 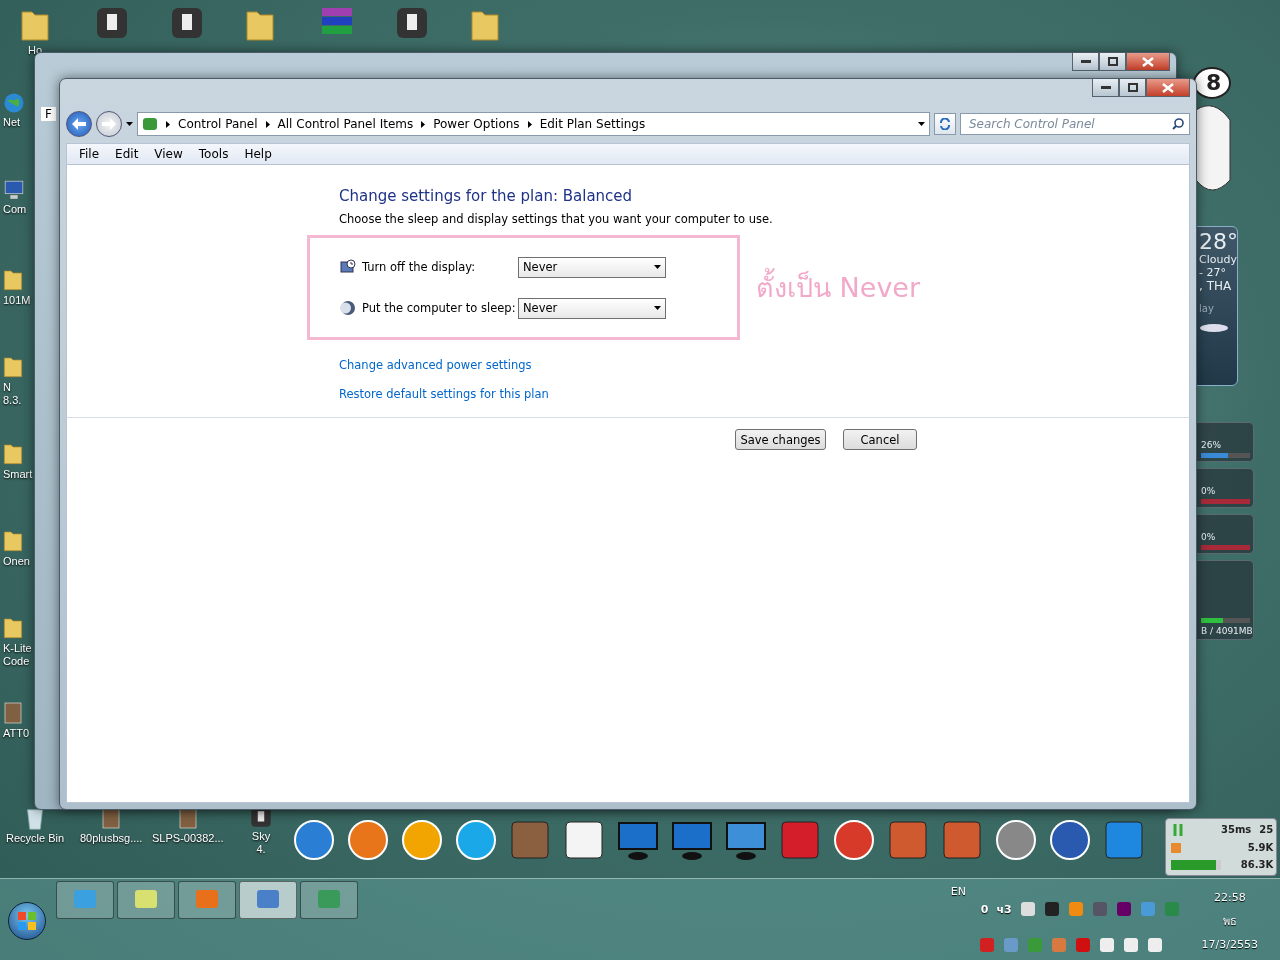 I want to click on icon-label: K-Lite Code, so click(x=17, y=655).